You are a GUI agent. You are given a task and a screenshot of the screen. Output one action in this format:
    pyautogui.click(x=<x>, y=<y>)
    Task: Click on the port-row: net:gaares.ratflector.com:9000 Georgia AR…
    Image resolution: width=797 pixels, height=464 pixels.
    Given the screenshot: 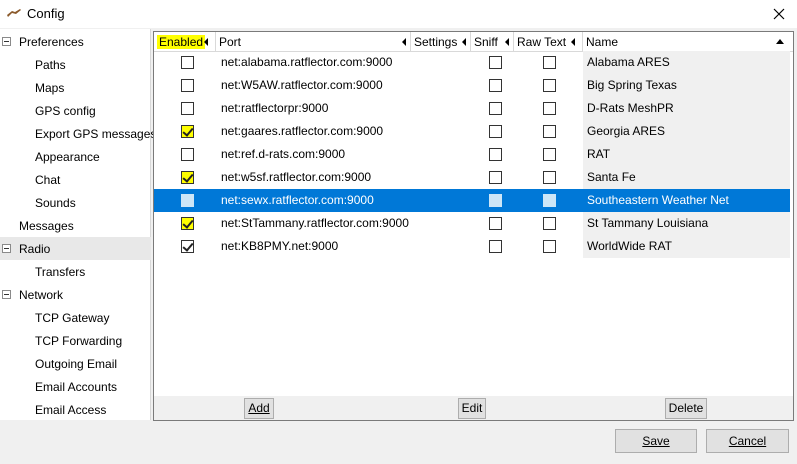 What is the action you would take?
    pyautogui.click(x=472, y=131)
    